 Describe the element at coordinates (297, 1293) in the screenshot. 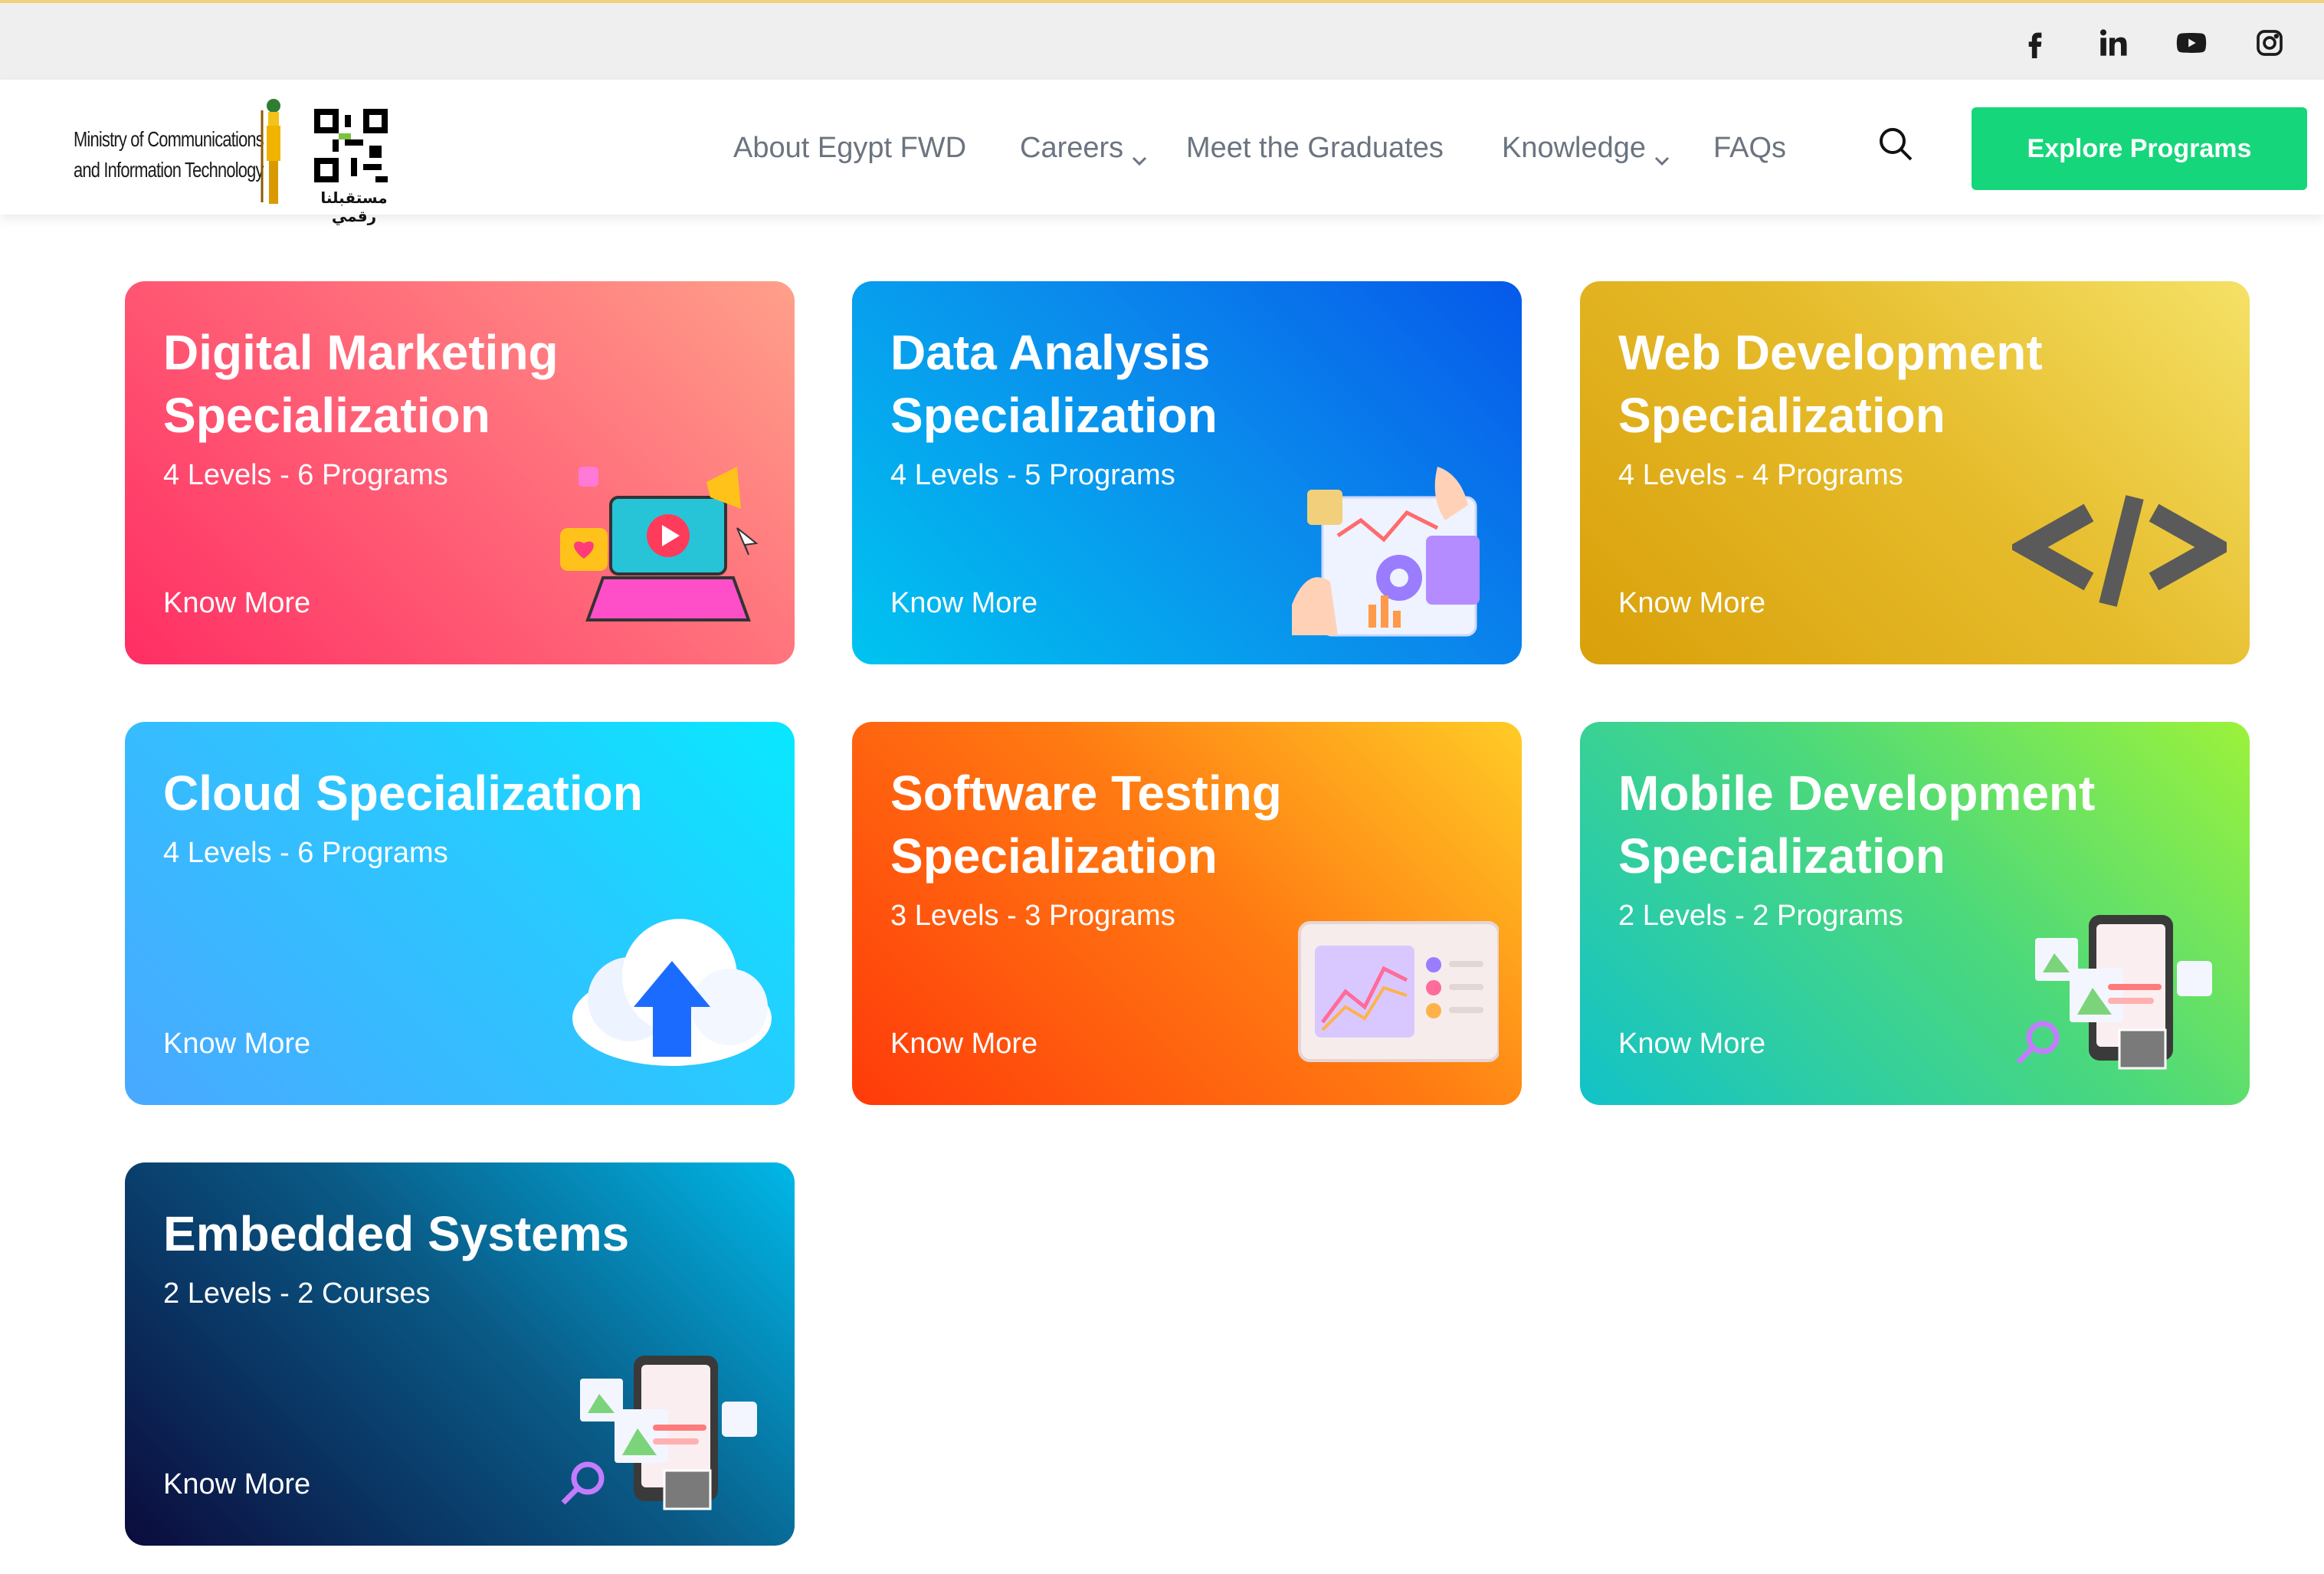

I see `card-meta: 2 Levels - 2 Courses` at that location.